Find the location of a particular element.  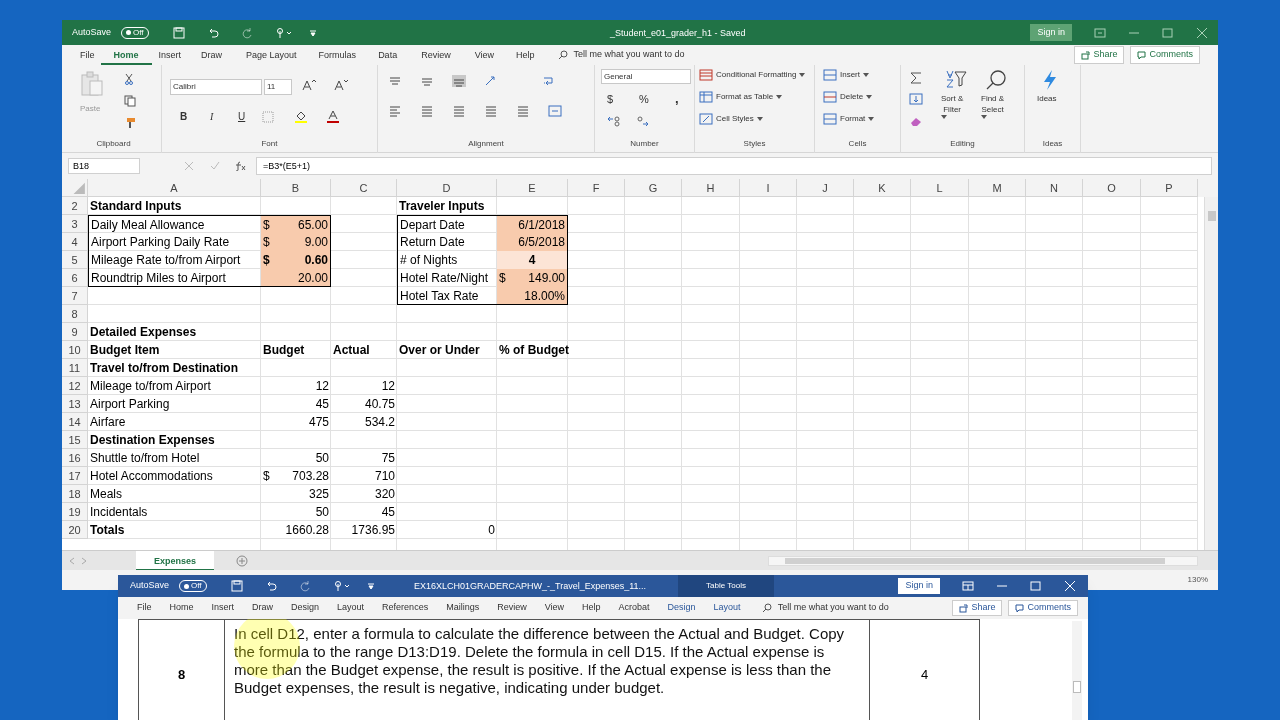

new-sheet-icon is located at coordinates (242, 560).